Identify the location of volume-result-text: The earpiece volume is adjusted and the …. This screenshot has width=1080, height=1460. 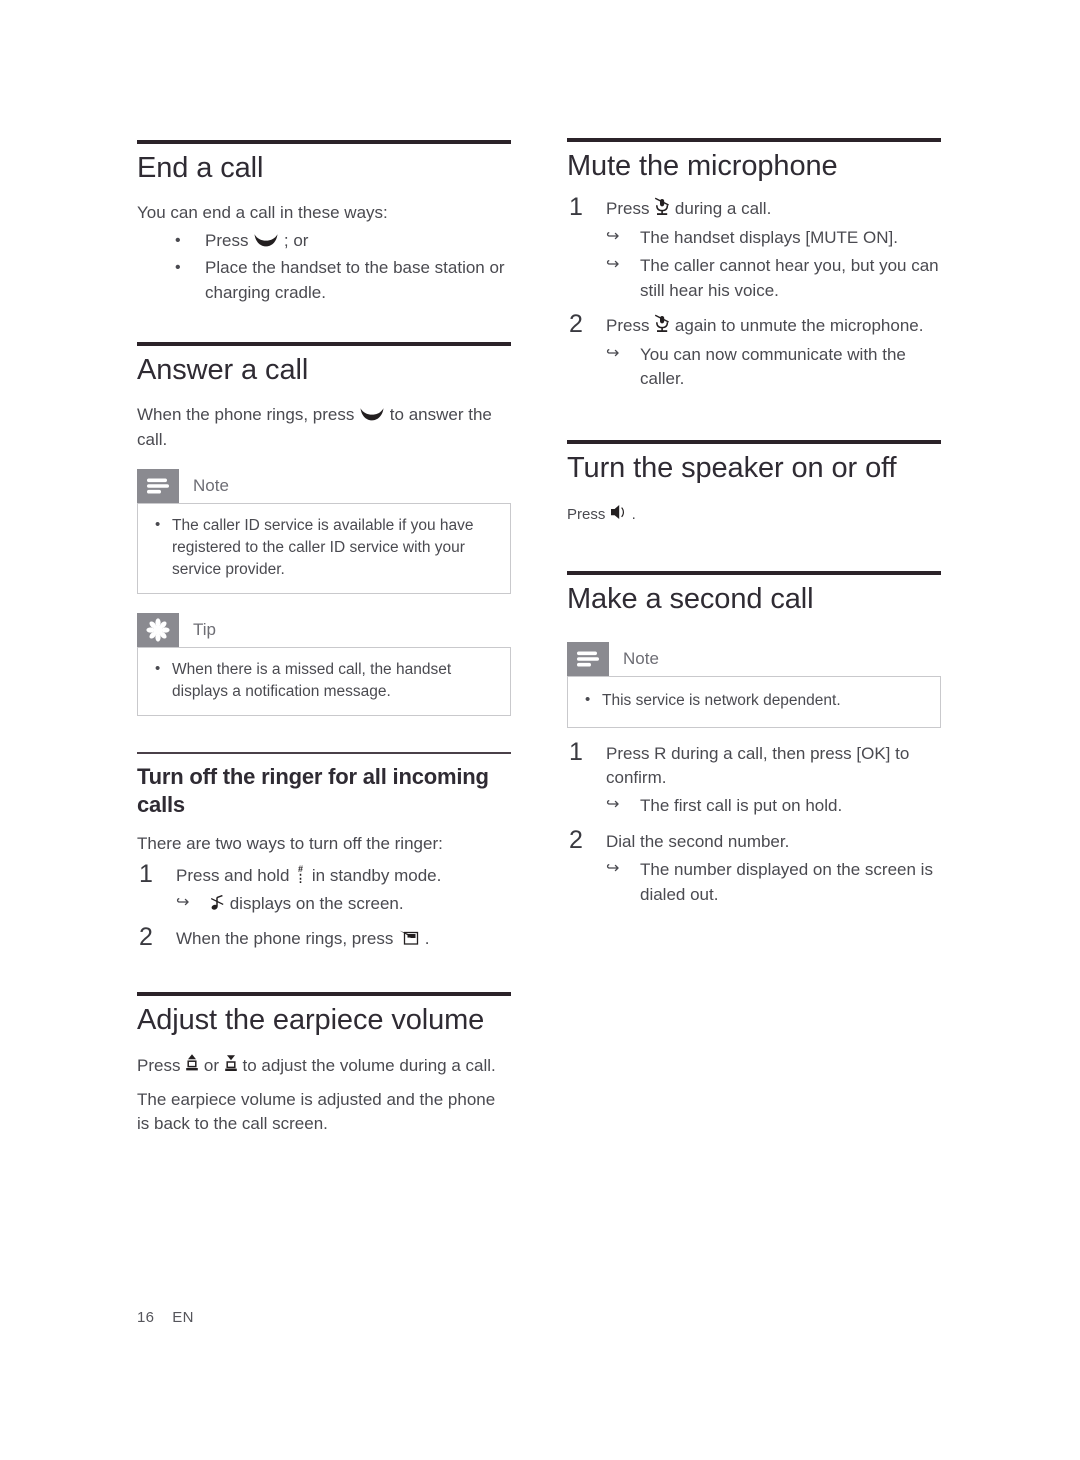
(316, 1111).